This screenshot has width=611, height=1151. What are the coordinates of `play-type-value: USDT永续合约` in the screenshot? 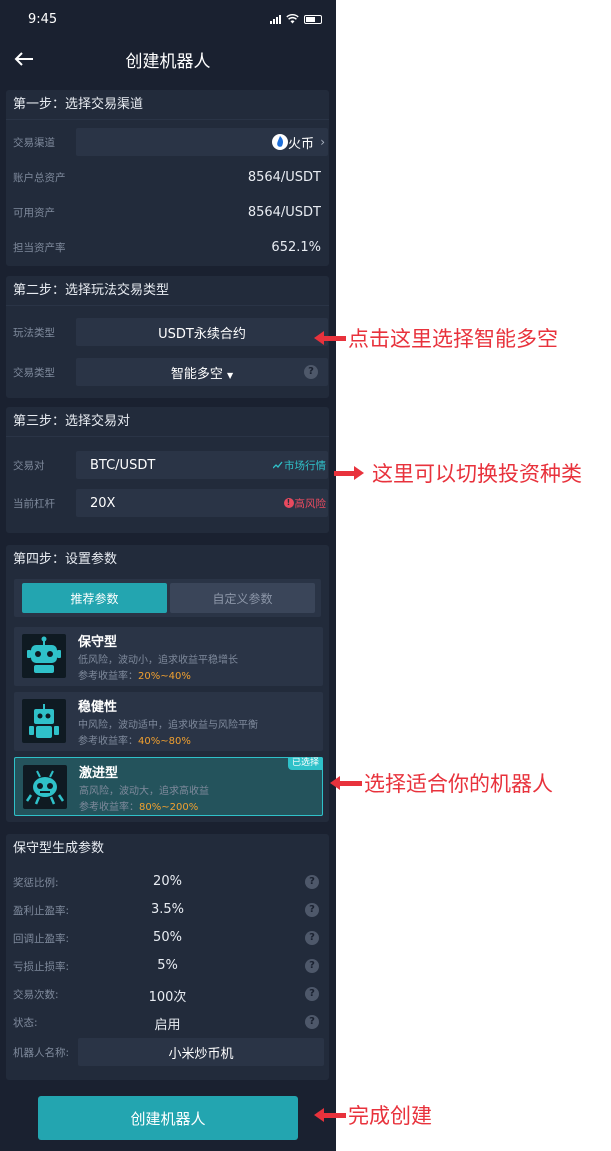 It's located at (202, 334).